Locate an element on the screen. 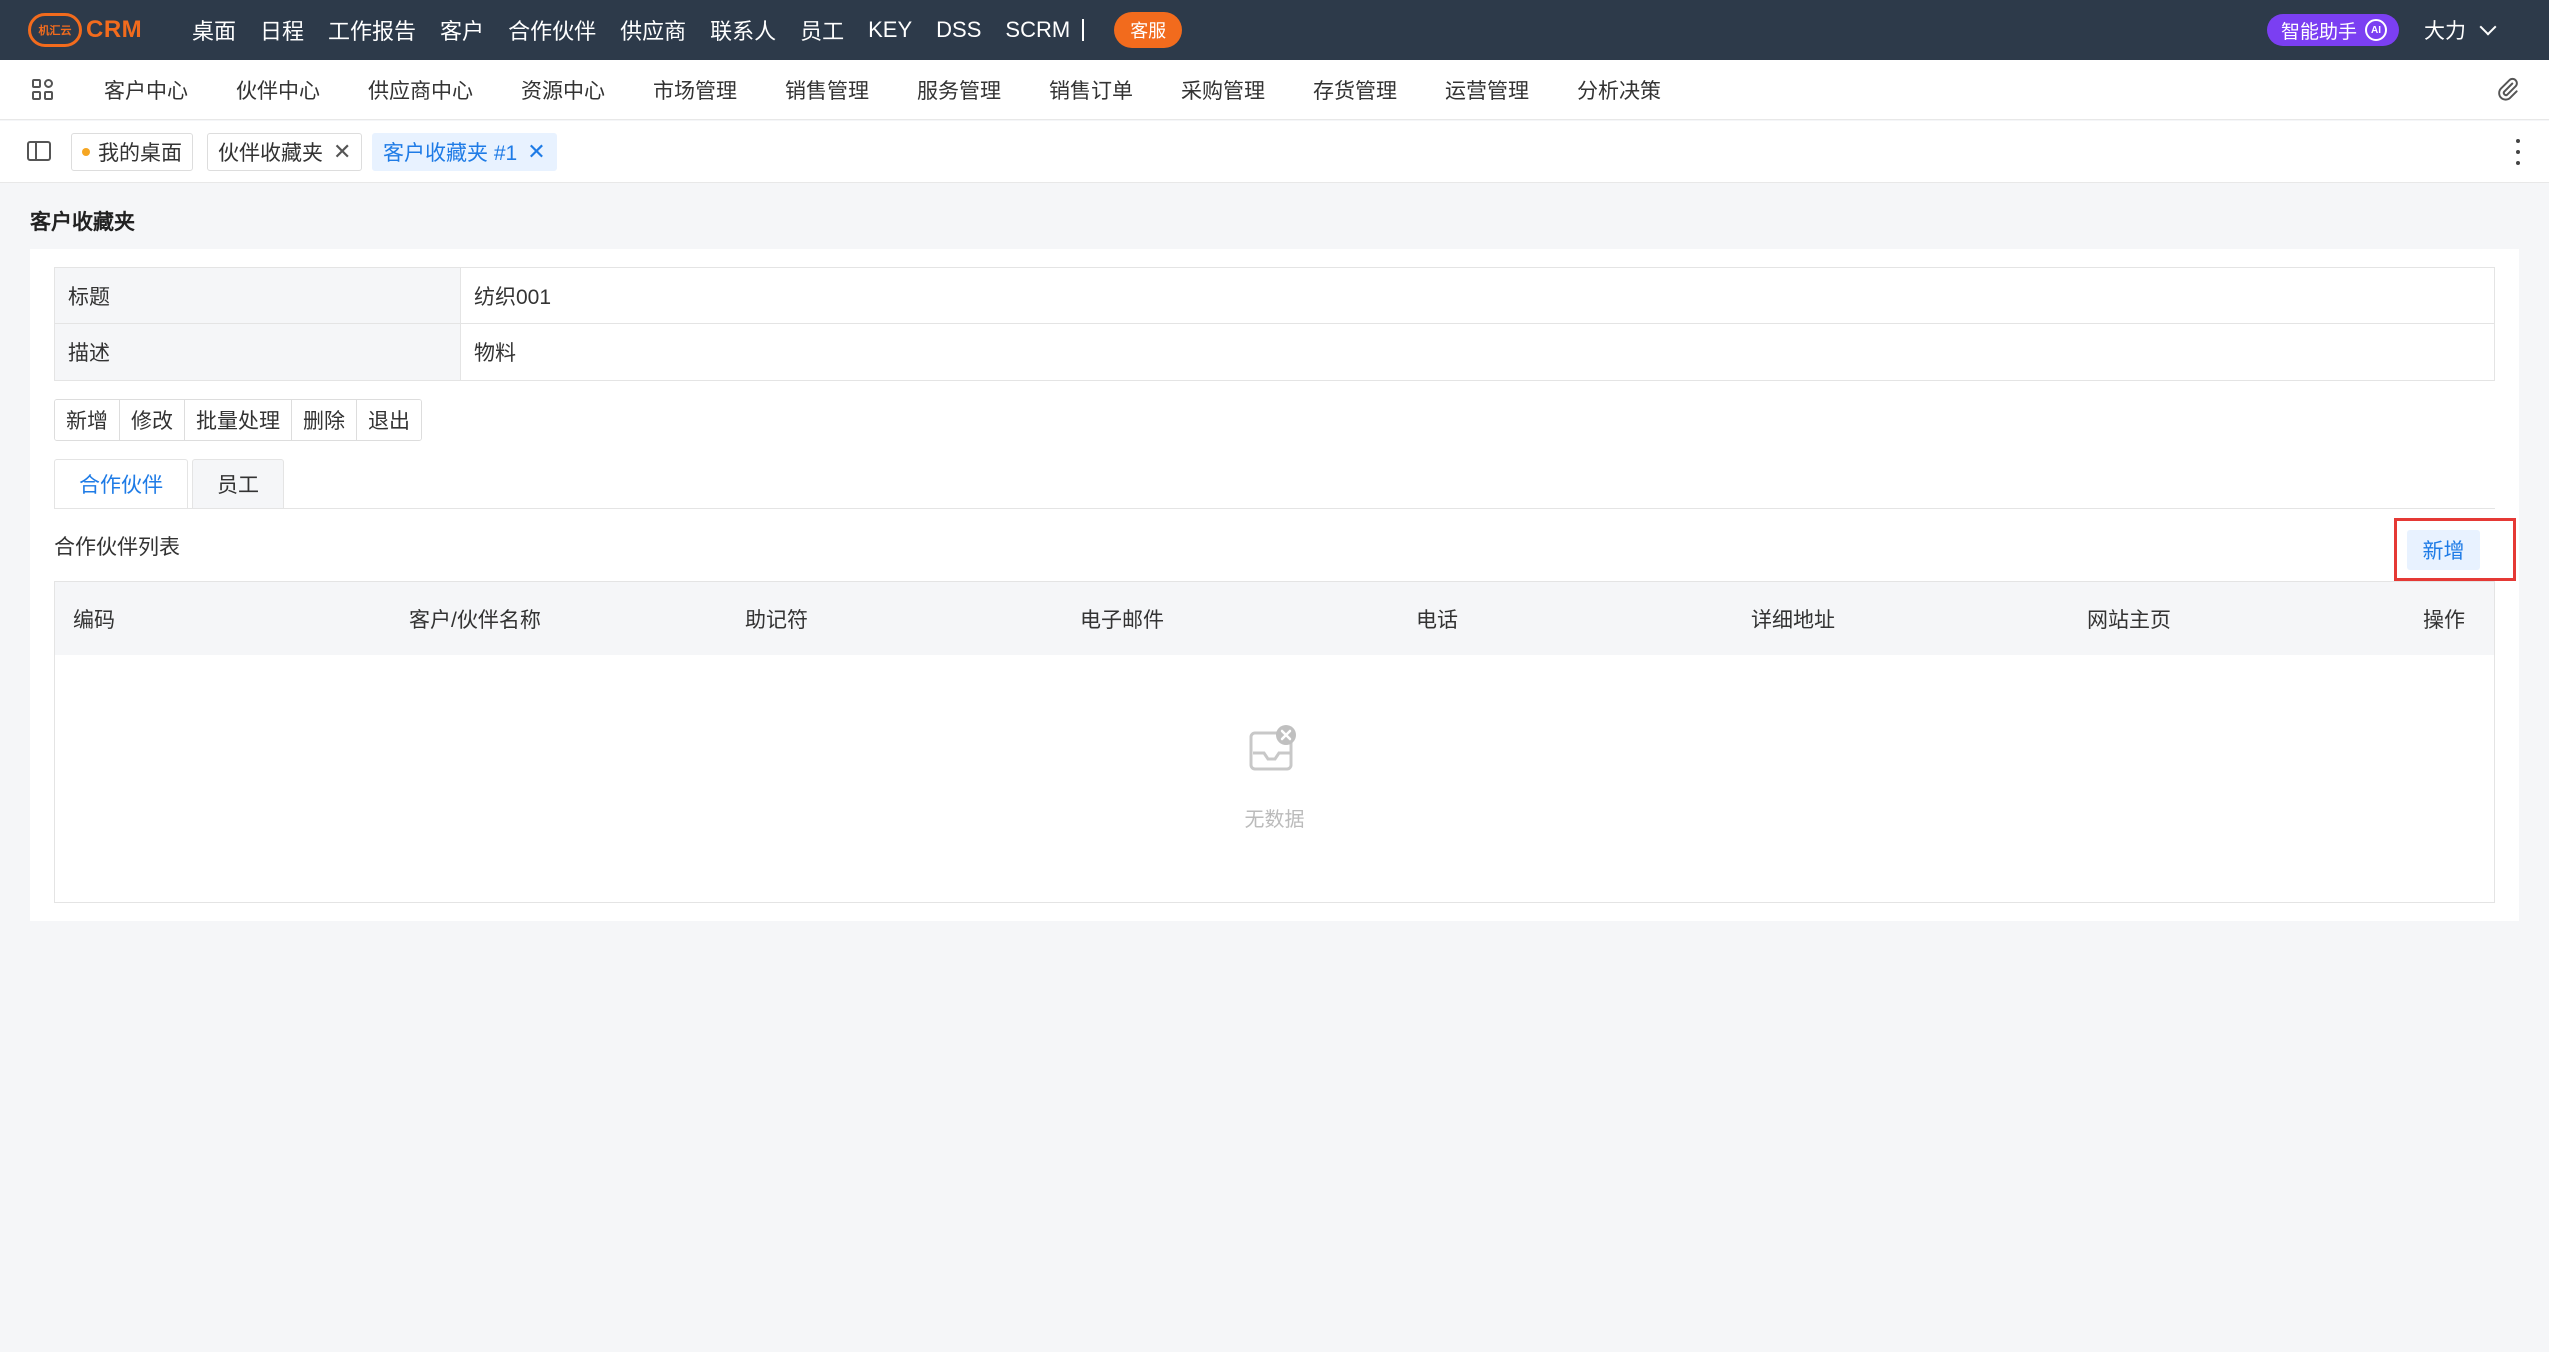 The height and width of the screenshot is (1352, 2549). more-vertical-icon is located at coordinates (2518, 152).